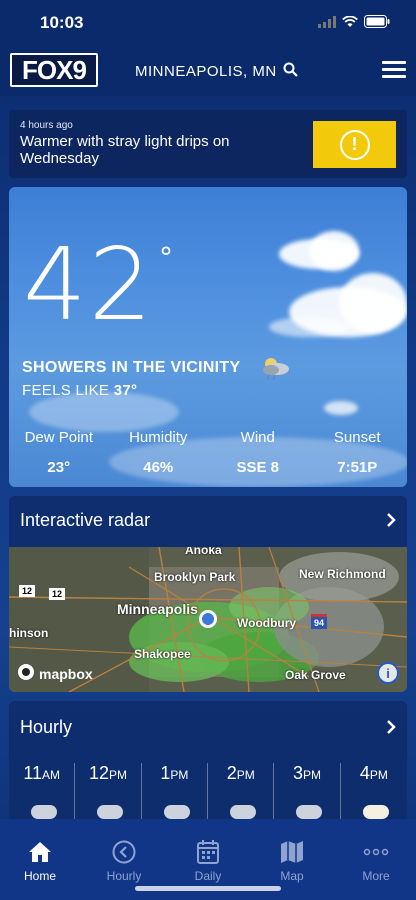 The image size is (416, 900). I want to click on location-selector: MINNEAPOLIS, MN, so click(216, 71).